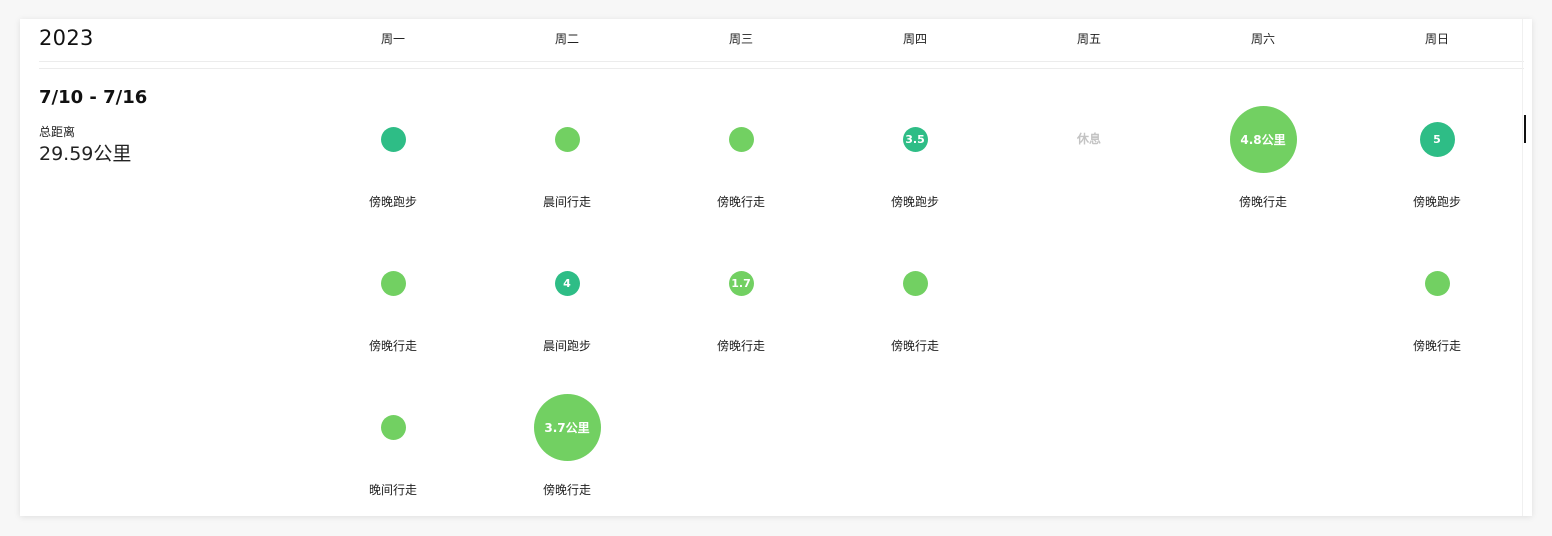 The image size is (1552, 536). Describe the element at coordinates (1525, 129) in the screenshot. I see `scrollbar-thumb` at that location.